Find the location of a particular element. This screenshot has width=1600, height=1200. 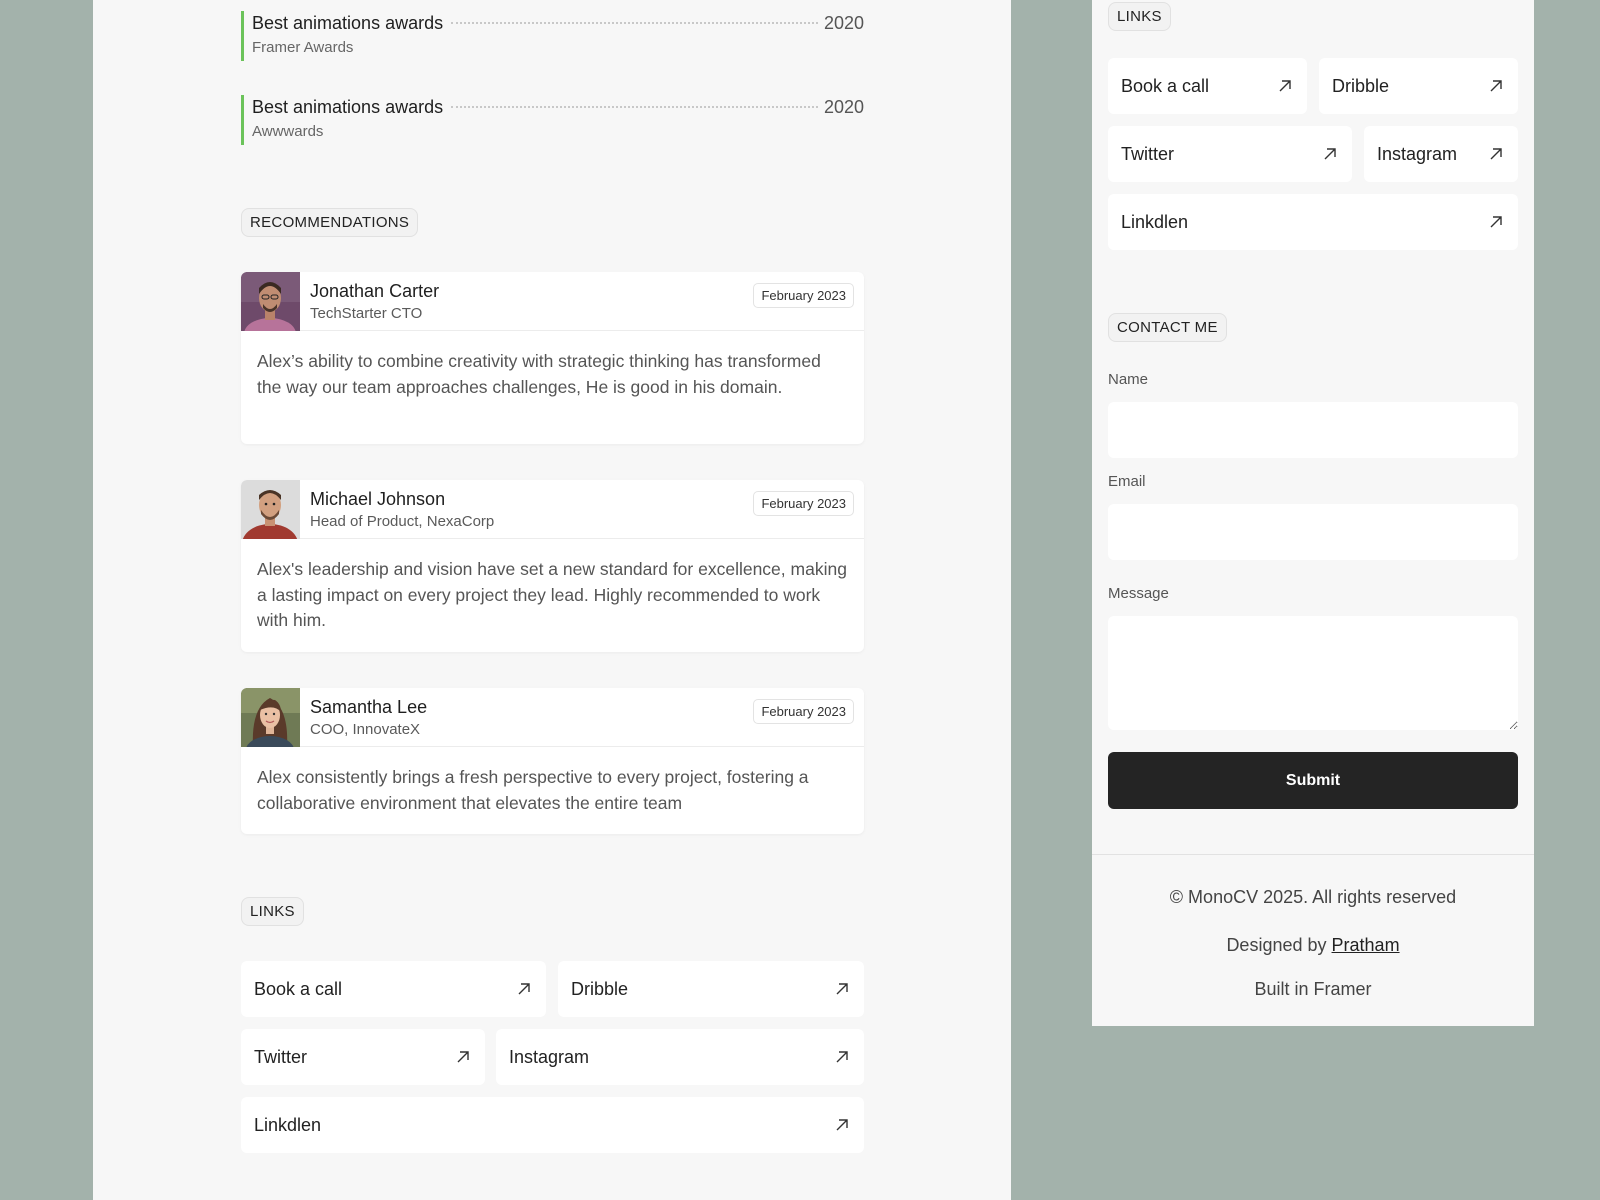

recommender-role: Head of Product, NexaCorp is located at coordinates (402, 521).